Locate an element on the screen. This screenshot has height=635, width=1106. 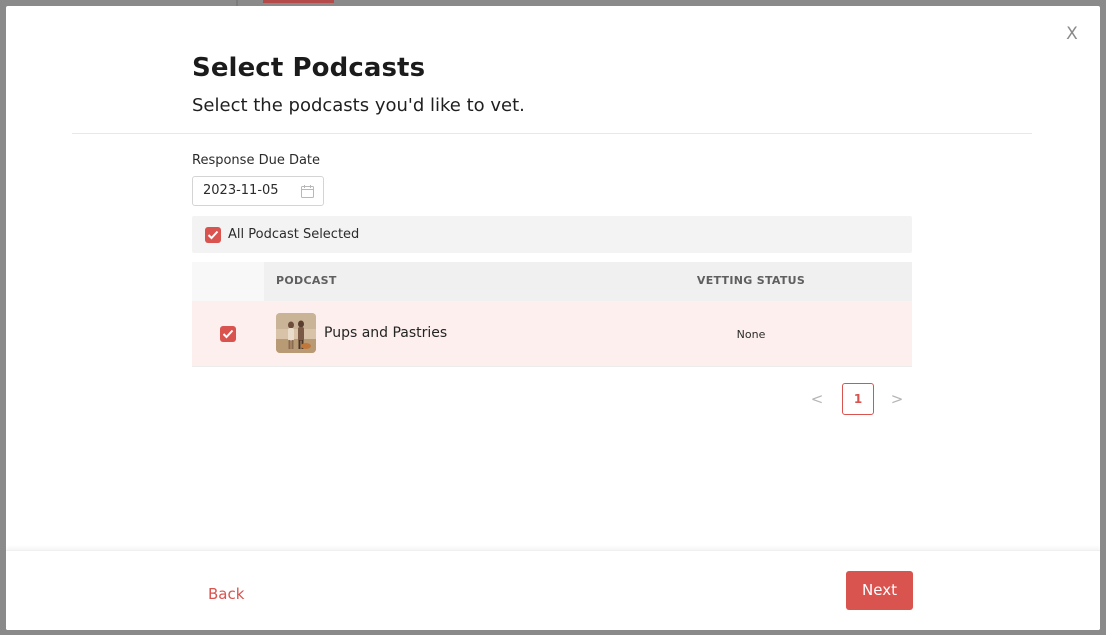
select-all-label: All Podcast Selected is located at coordinates (294, 234).